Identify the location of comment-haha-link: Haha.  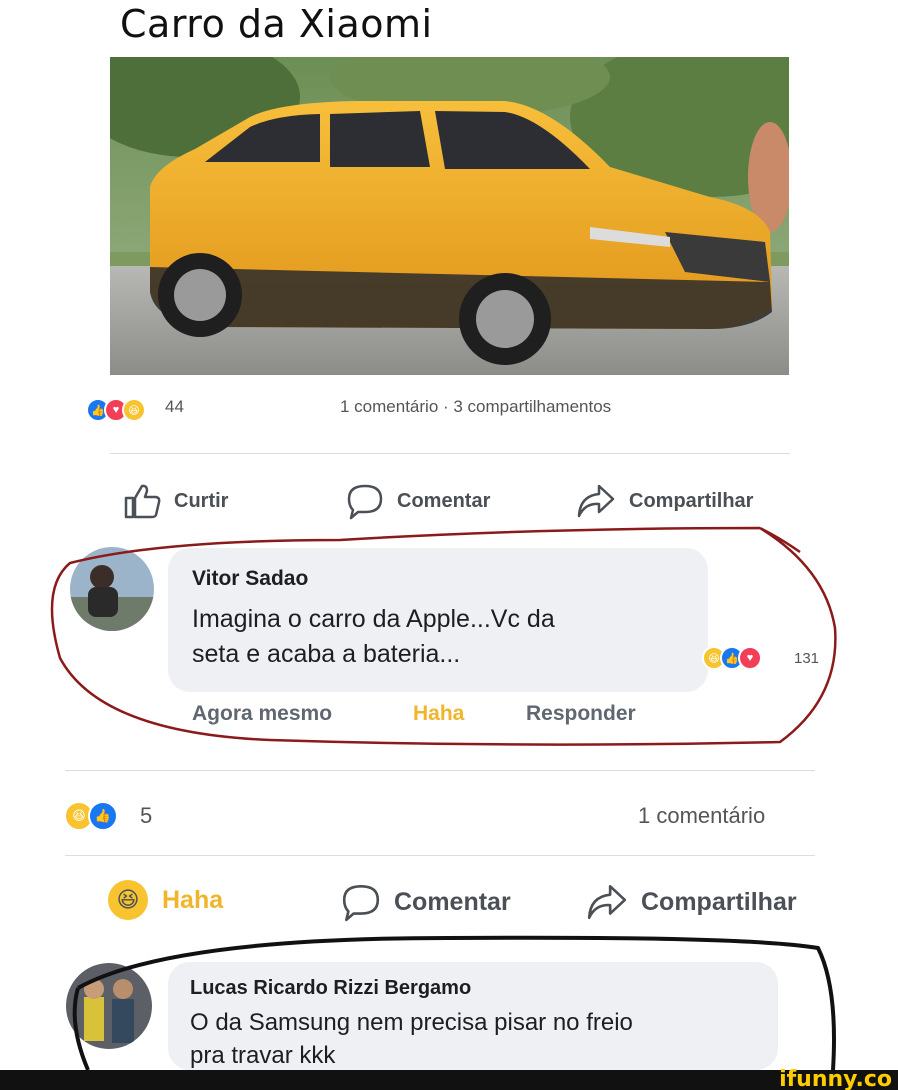
(438, 714).